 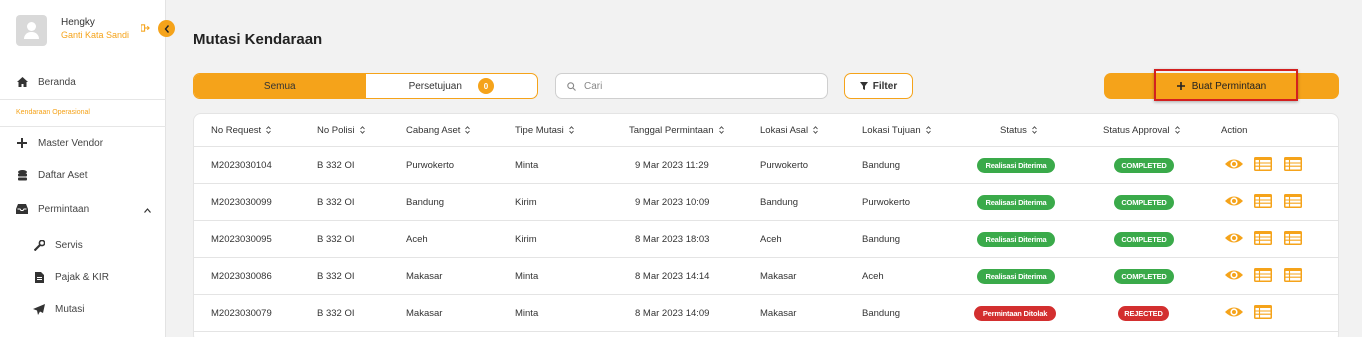 What do you see at coordinates (39, 245) in the screenshot?
I see `wrench-icon` at bounding box center [39, 245].